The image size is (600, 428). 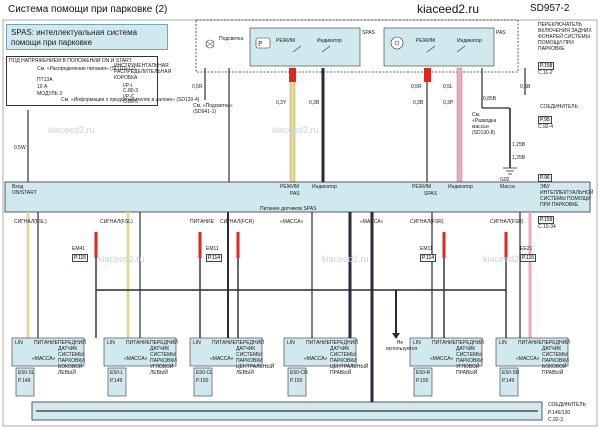 What do you see at coordinates (50, 94) in the screenshot?
I see `fuse-module: МОДУЛЬ 3` at bounding box center [50, 94].